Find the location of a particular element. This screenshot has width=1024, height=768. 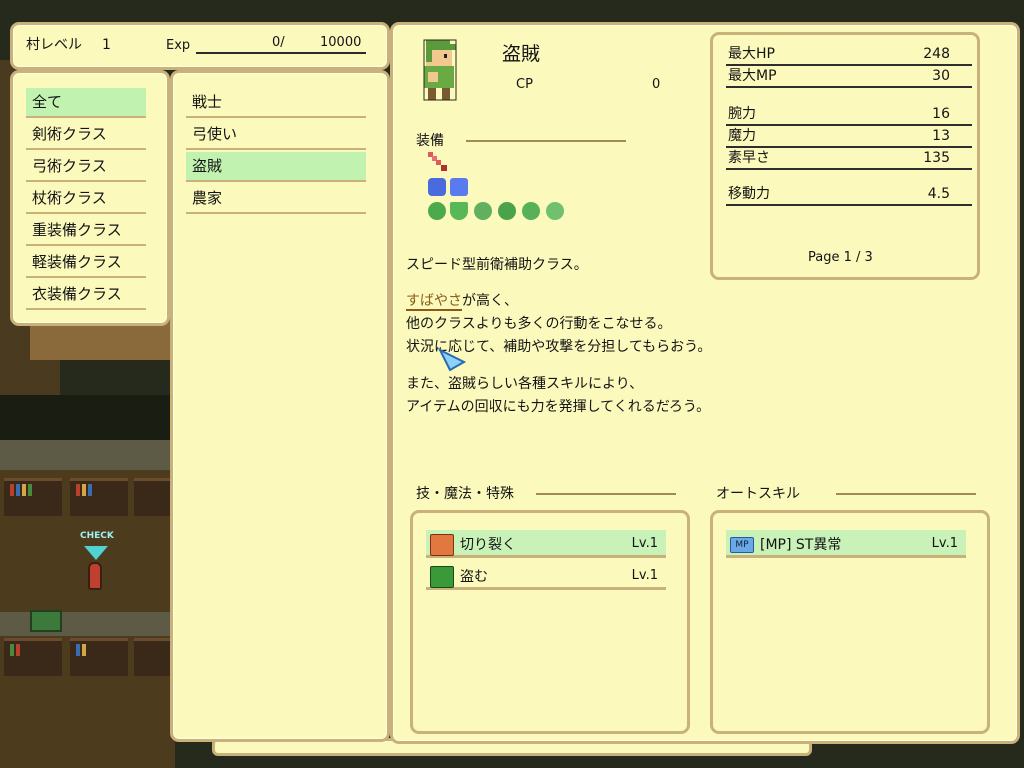

description-title: スピード型前衛補助クラス。 is located at coordinates (497, 265).